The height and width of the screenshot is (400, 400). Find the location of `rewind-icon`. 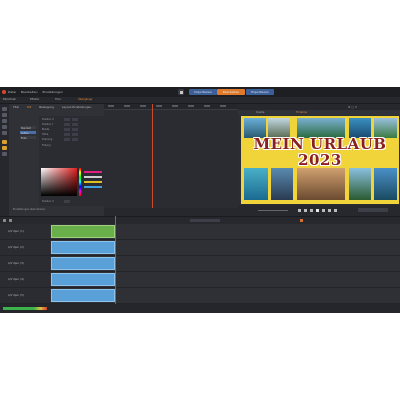

rewind-icon is located at coordinates (311, 210).